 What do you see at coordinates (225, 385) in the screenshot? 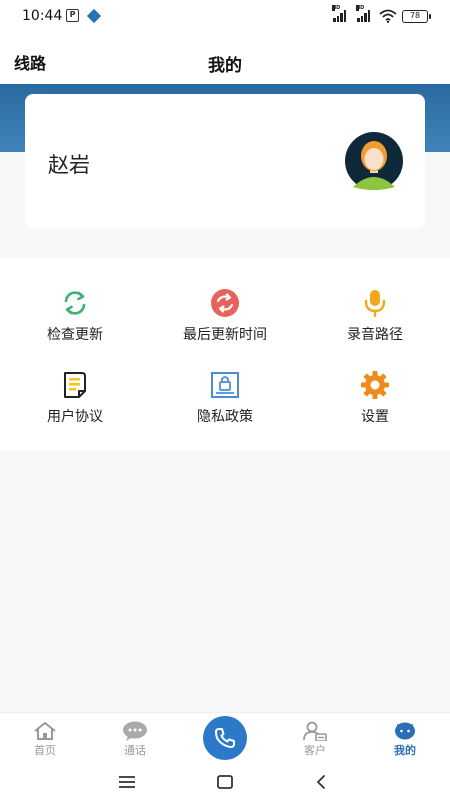
I see `privacy-lock-icon` at bounding box center [225, 385].